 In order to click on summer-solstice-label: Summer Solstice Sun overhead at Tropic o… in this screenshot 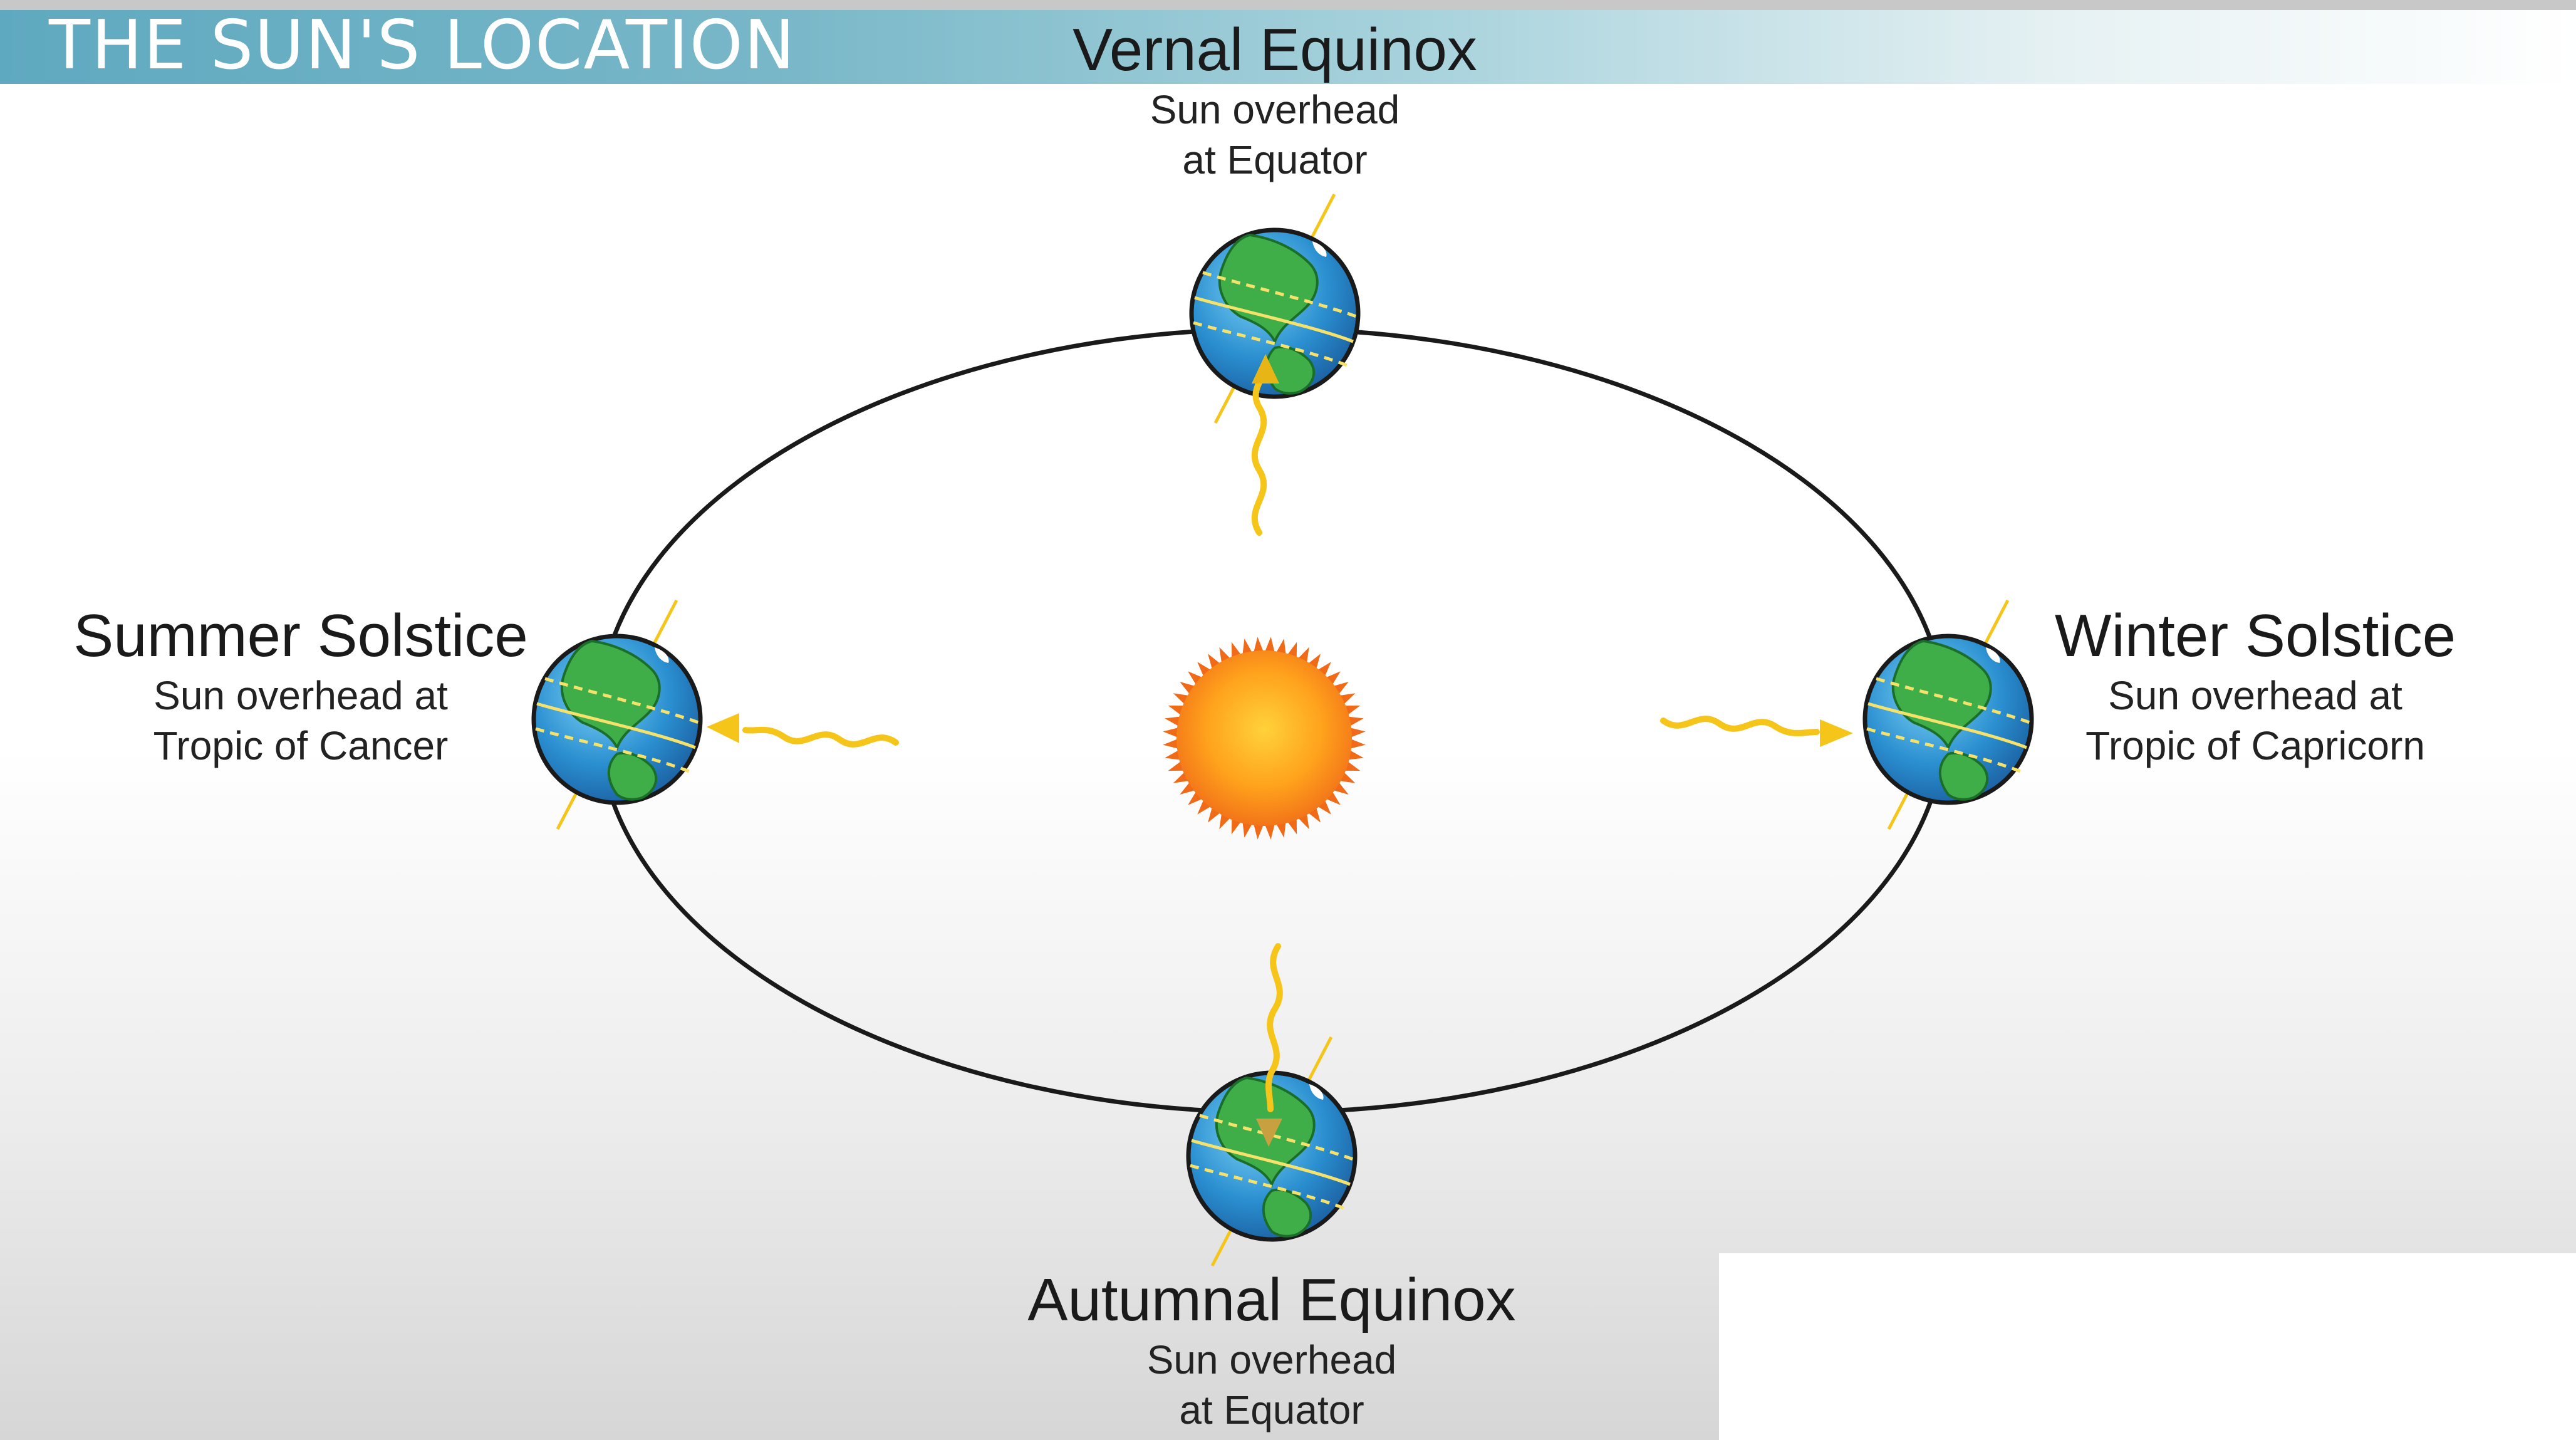, I will do `click(301, 687)`.